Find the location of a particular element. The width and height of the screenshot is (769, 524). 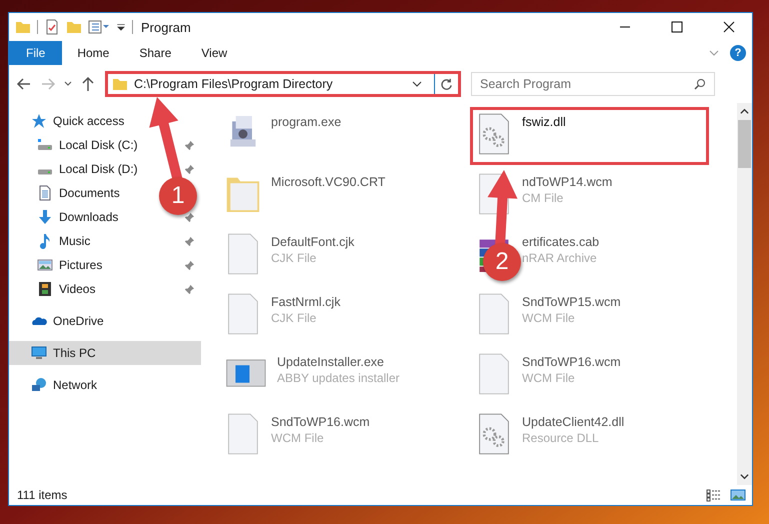

file-type: nRAR Archive is located at coordinates (560, 258).